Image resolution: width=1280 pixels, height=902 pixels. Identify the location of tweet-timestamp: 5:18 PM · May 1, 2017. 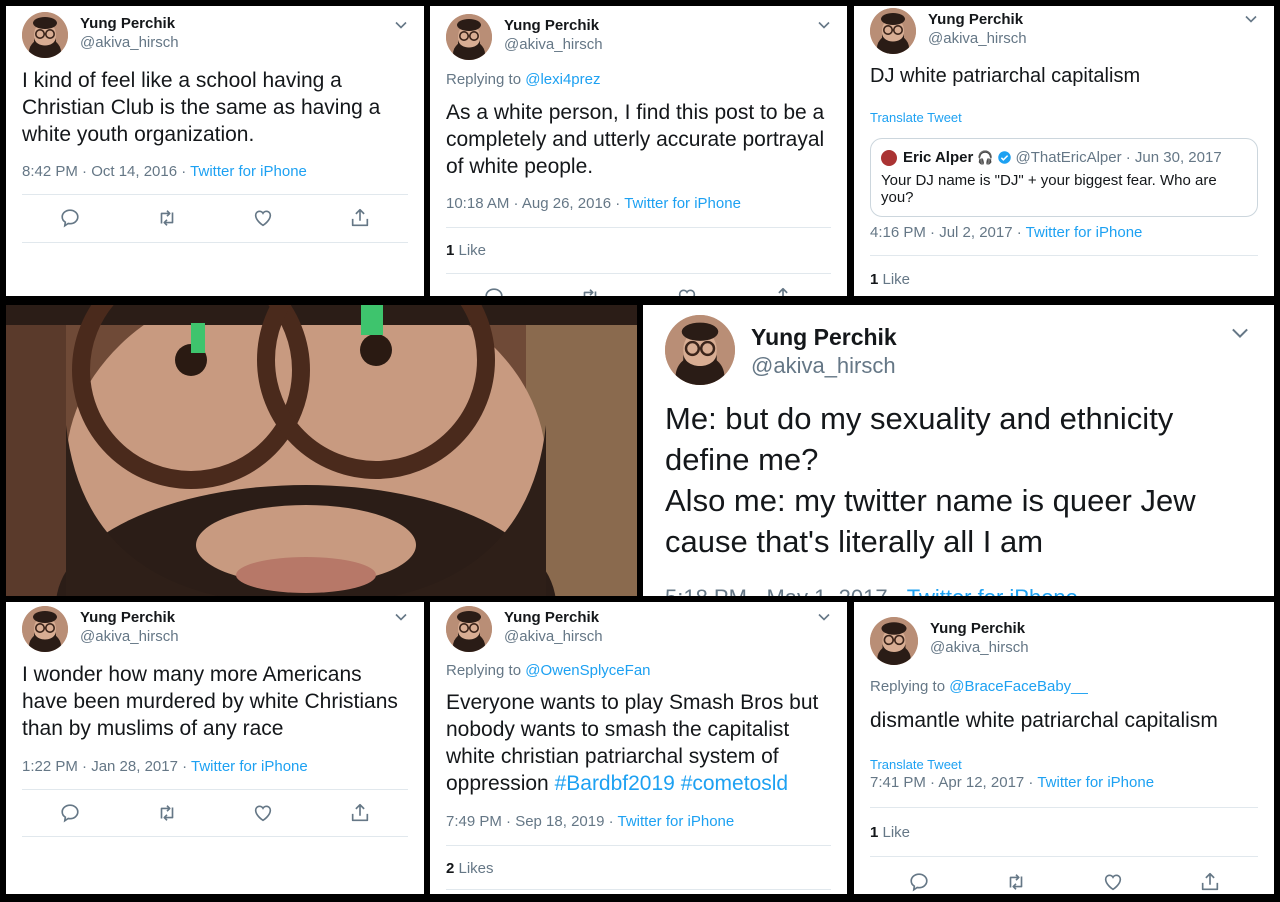
(776, 590).